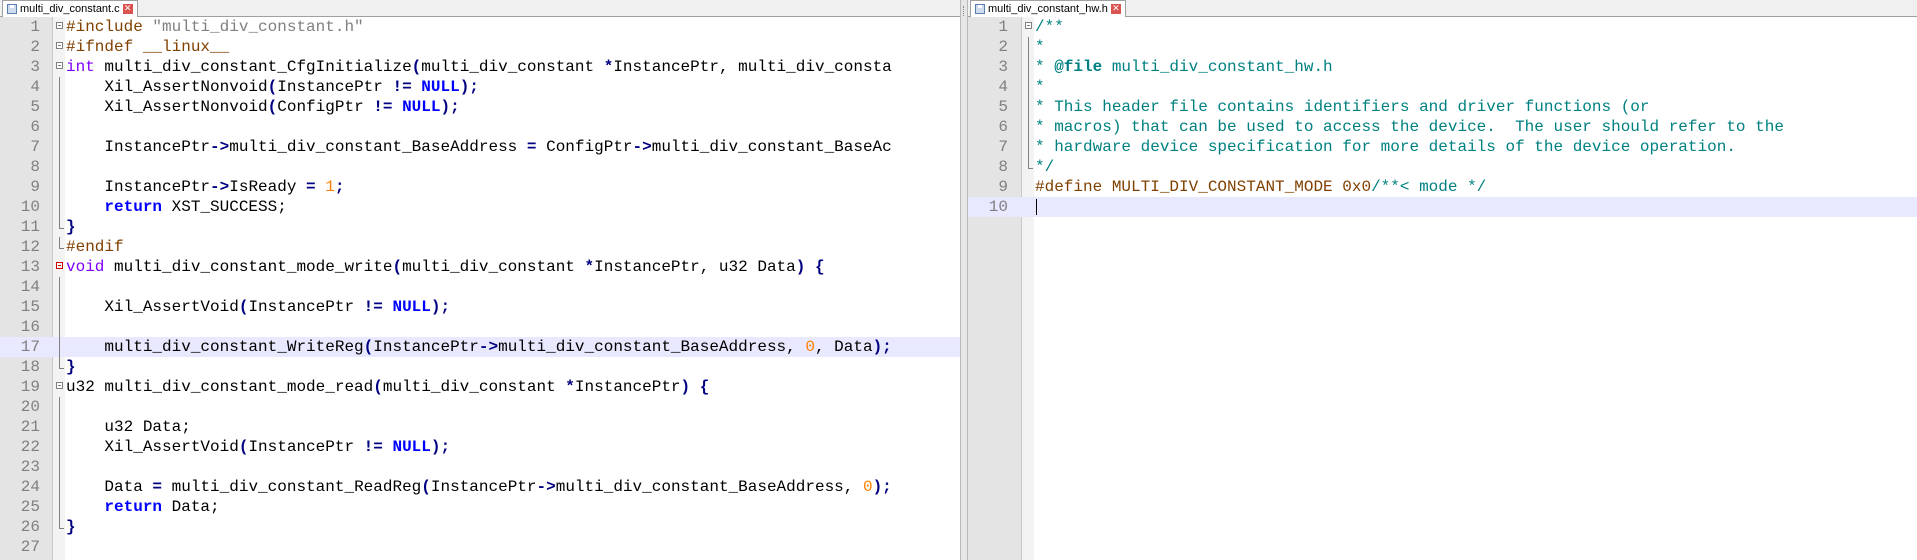 This screenshot has height=560, width=1917. Describe the element at coordinates (176, 207) in the screenshot. I see `code-text: return XST_SUCCESS;` at that location.